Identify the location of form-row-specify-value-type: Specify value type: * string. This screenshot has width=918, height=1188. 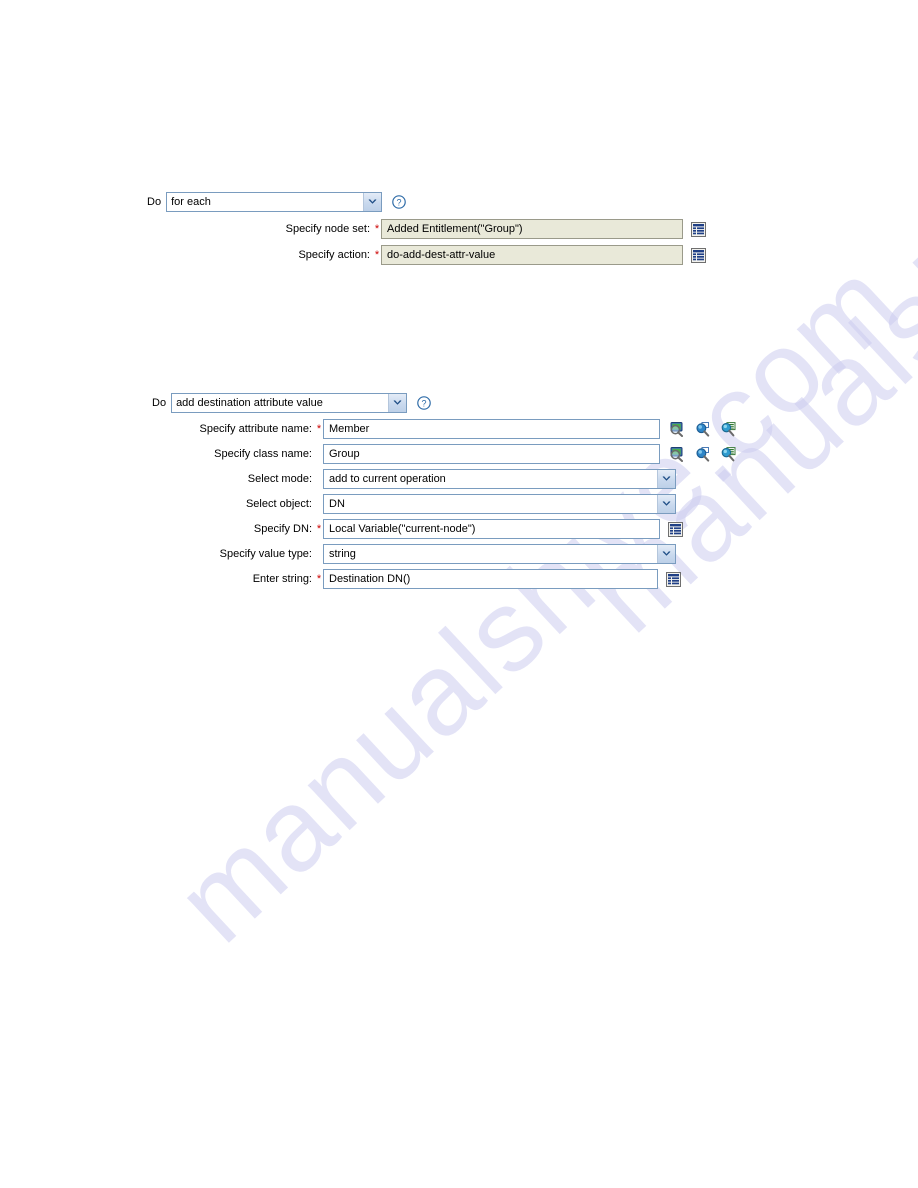
(432, 554).